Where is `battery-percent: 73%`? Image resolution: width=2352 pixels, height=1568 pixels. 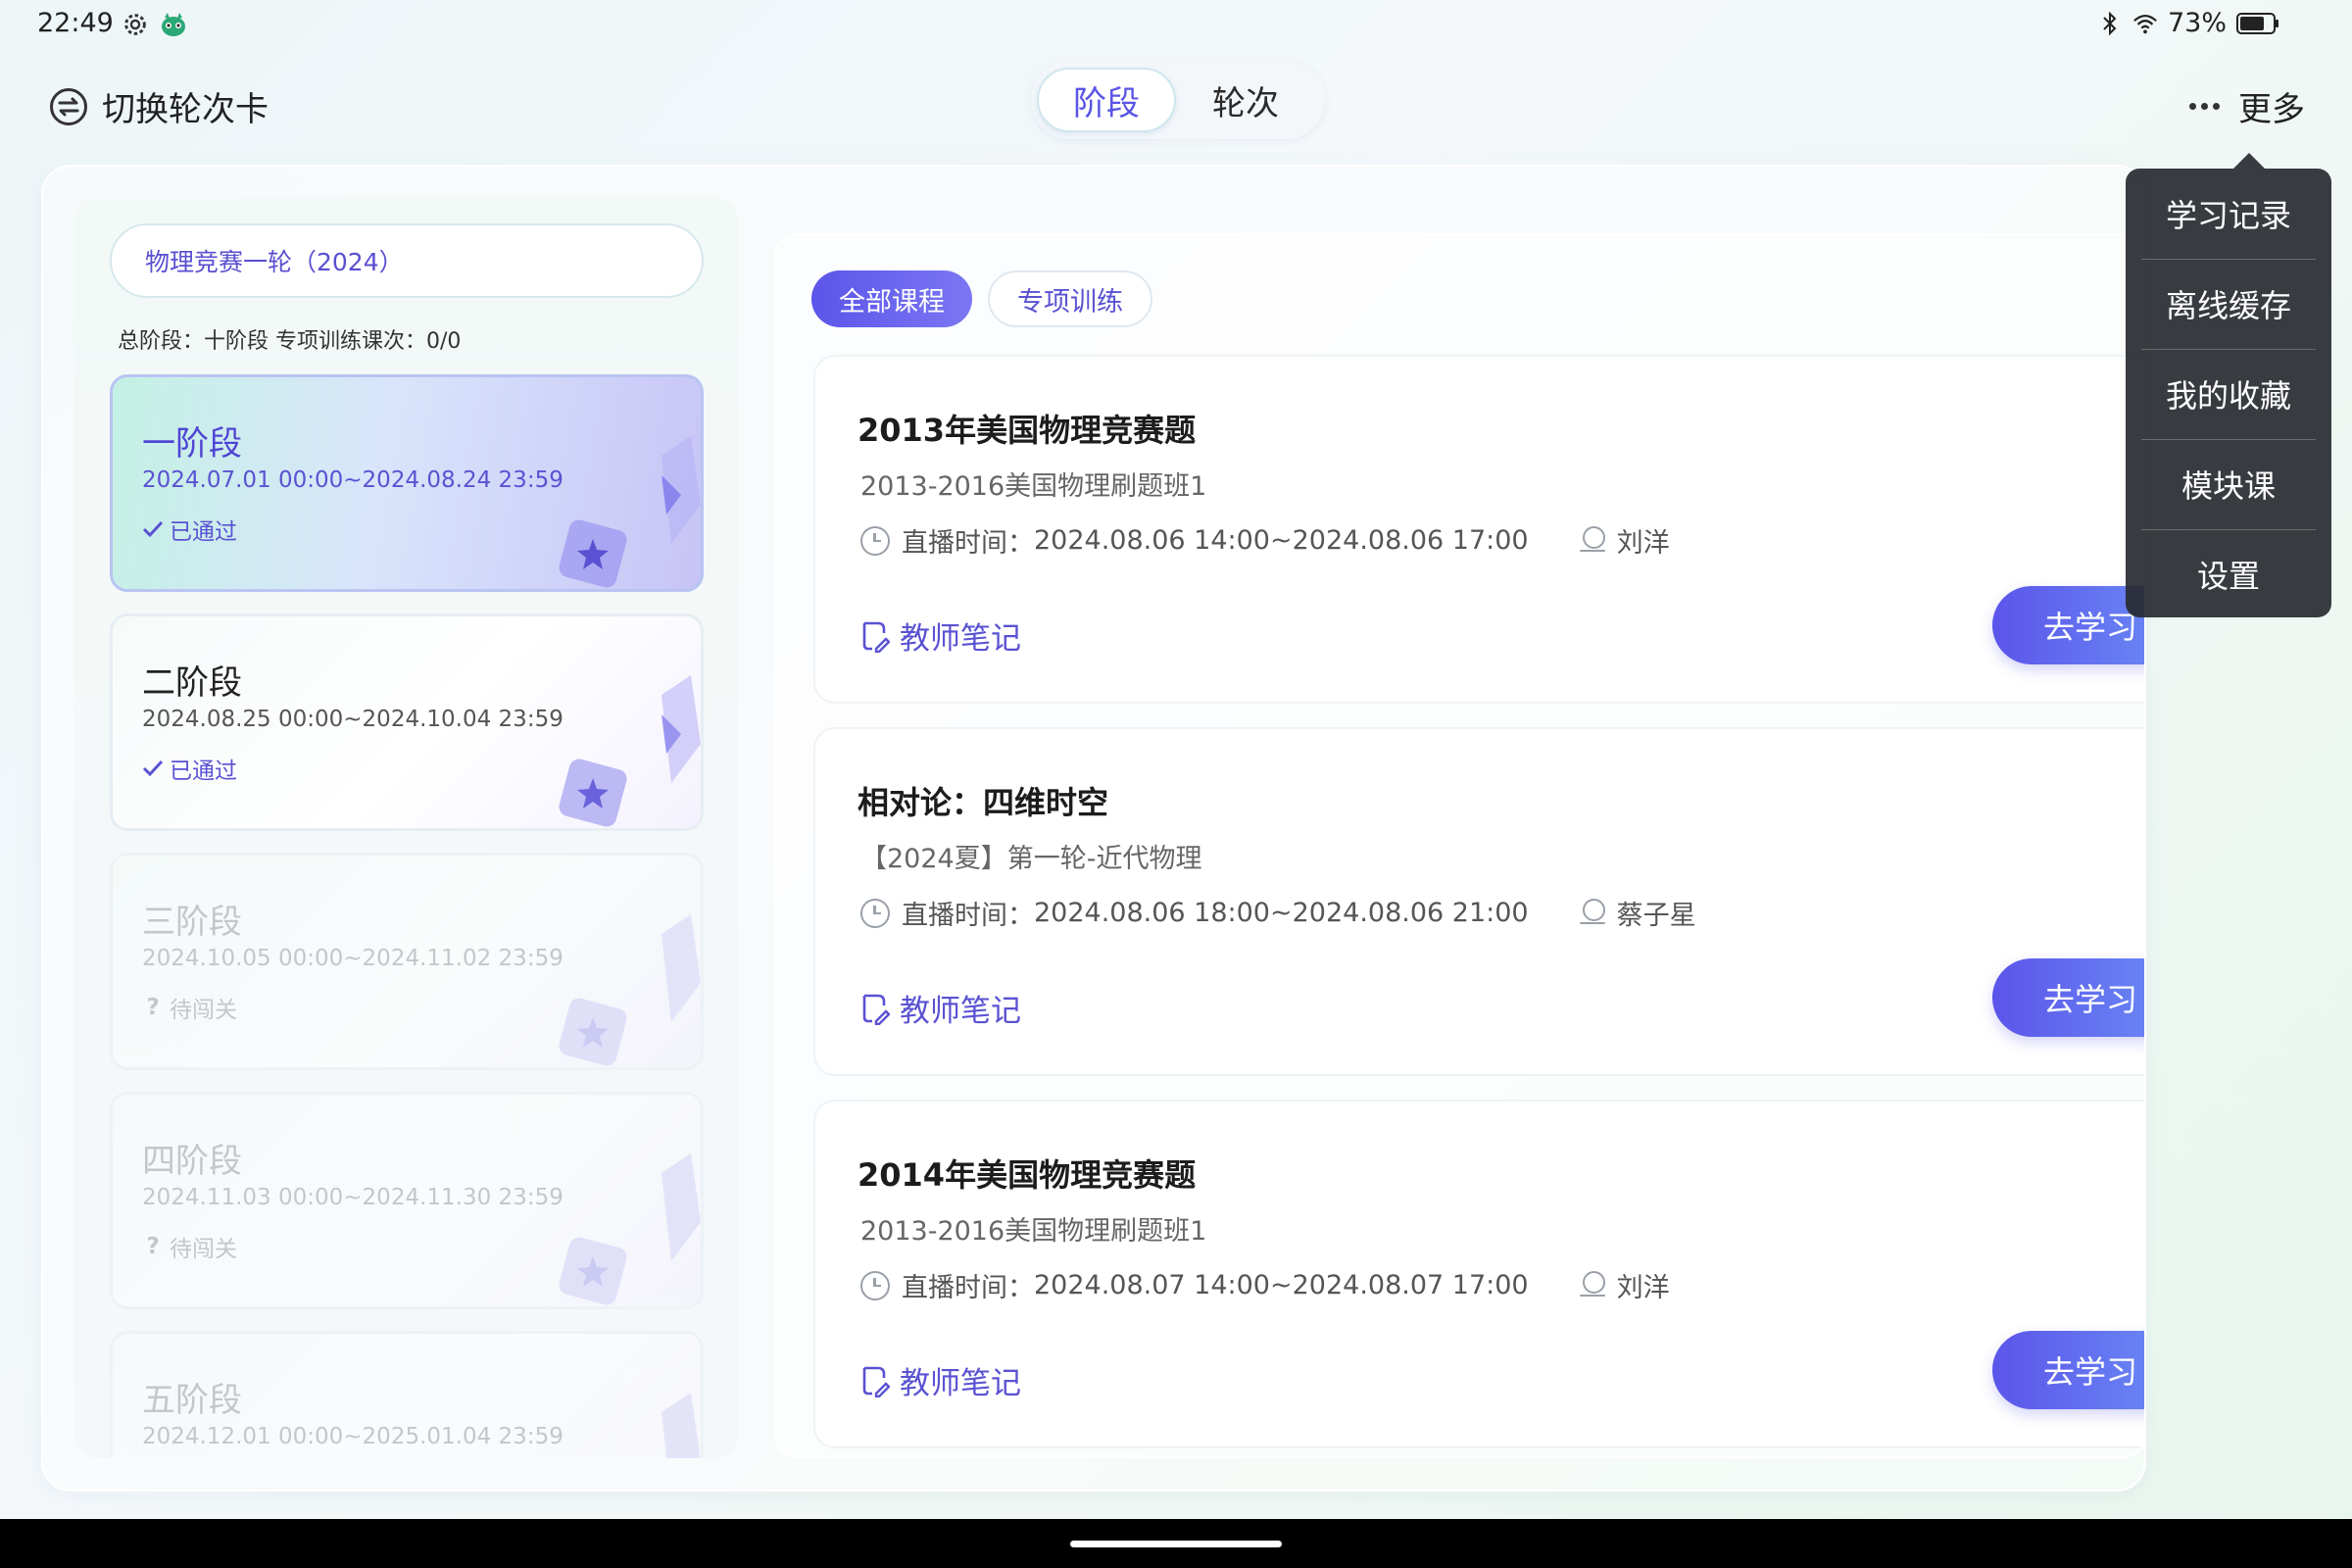
battery-percent: 73% is located at coordinates (2197, 23).